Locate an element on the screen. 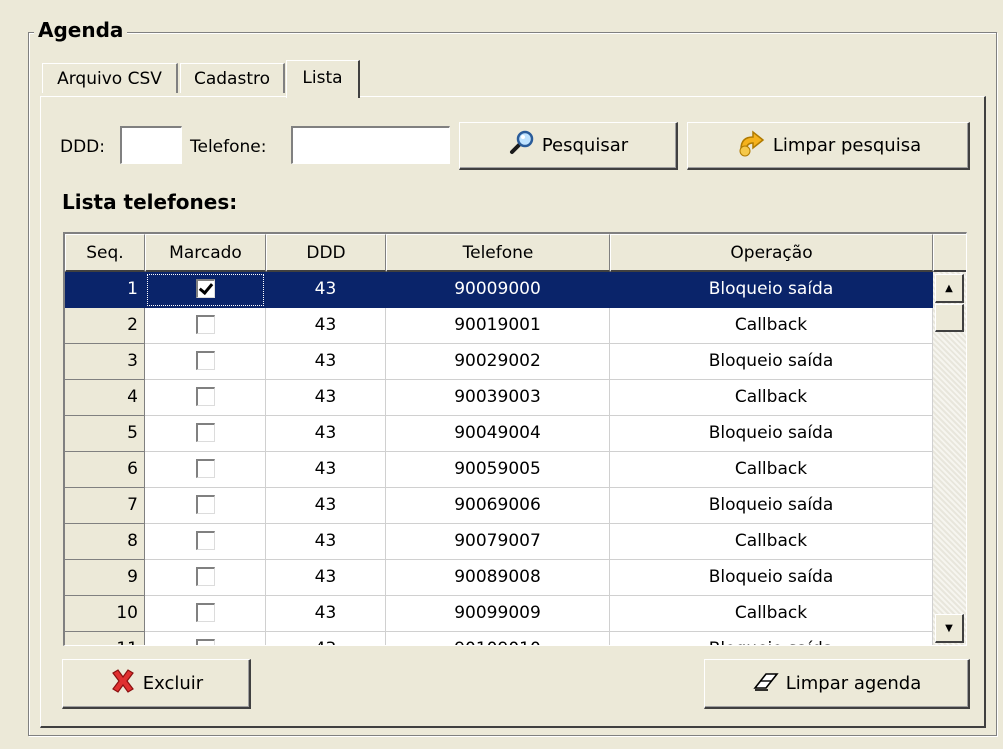 The image size is (1003, 749). limpar-pesquisa-button: Limpar pesquisa is located at coordinates (828, 146).